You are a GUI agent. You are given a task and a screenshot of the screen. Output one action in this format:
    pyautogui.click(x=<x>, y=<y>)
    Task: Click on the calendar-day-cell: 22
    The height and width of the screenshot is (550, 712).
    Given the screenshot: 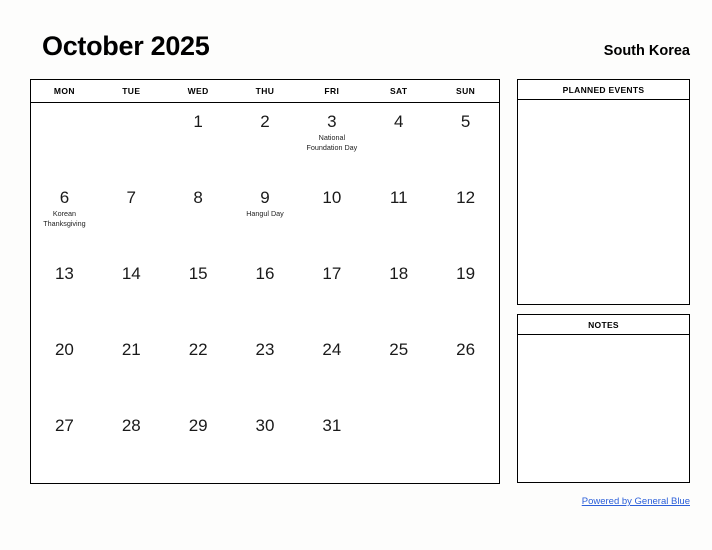 What is the action you would take?
    pyautogui.click(x=198, y=369)
    